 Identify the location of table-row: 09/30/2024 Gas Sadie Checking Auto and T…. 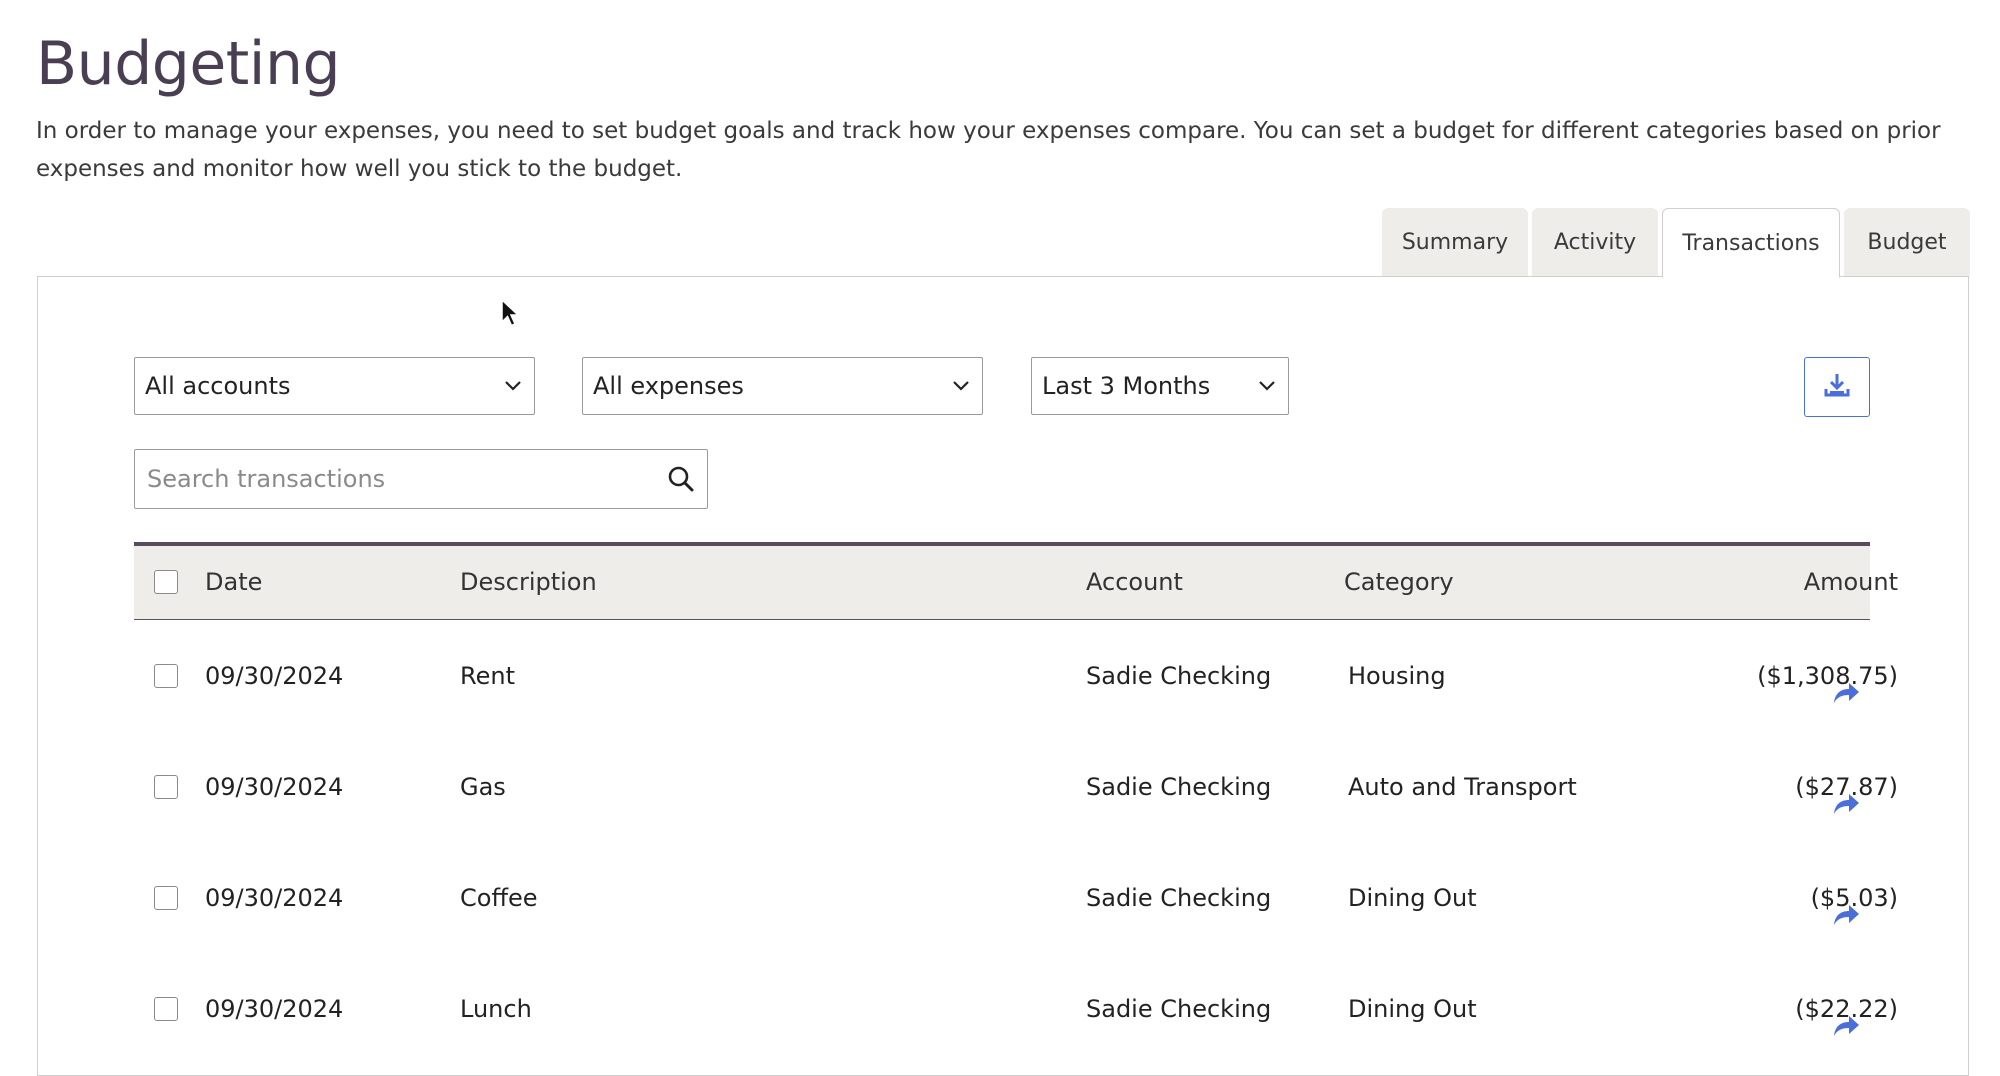
(1016, 786).